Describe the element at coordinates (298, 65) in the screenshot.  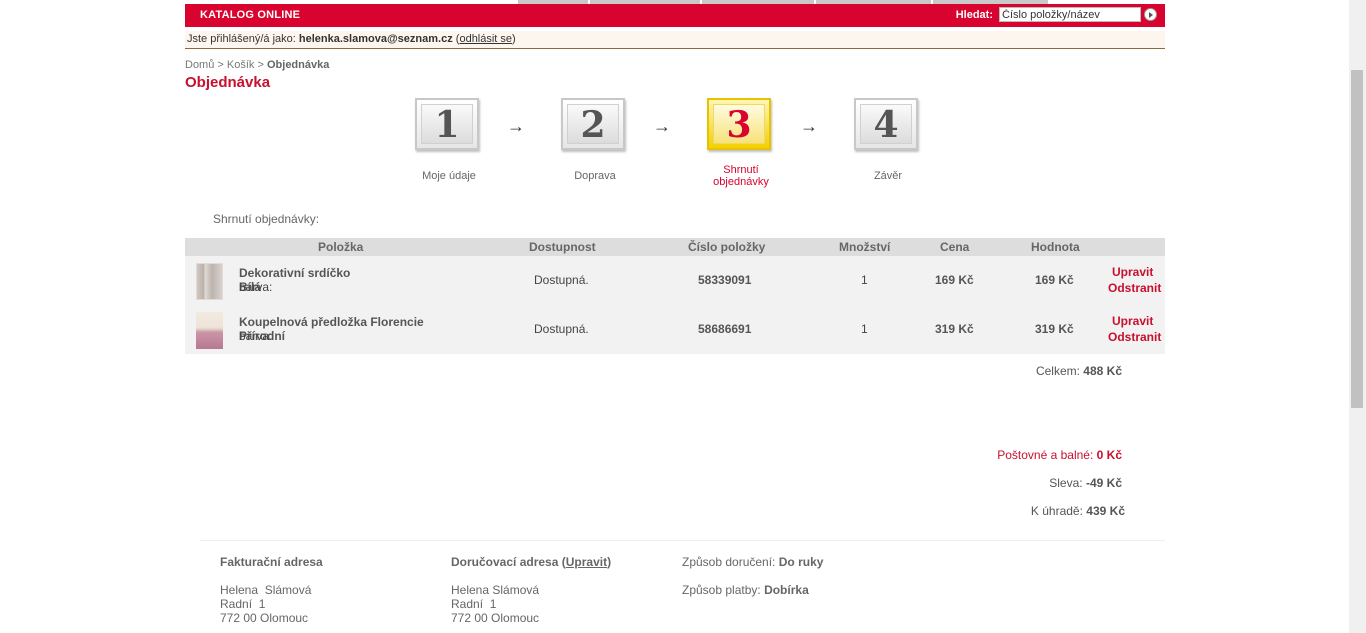
I see `breadcrumb-current: Objednávka` at that location.